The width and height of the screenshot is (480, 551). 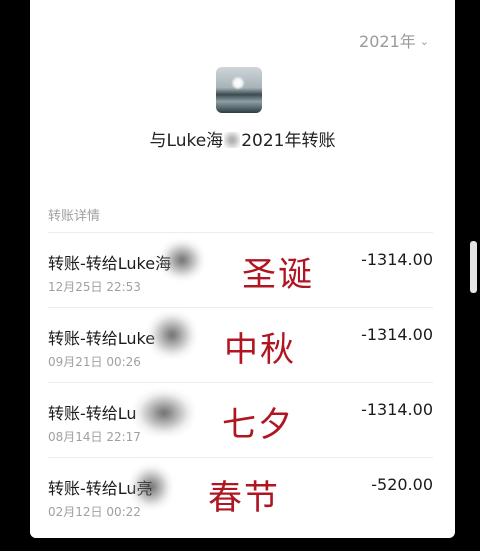 I want to click on year-selector: 2021年 ⌄, so click(x=394, y=40).